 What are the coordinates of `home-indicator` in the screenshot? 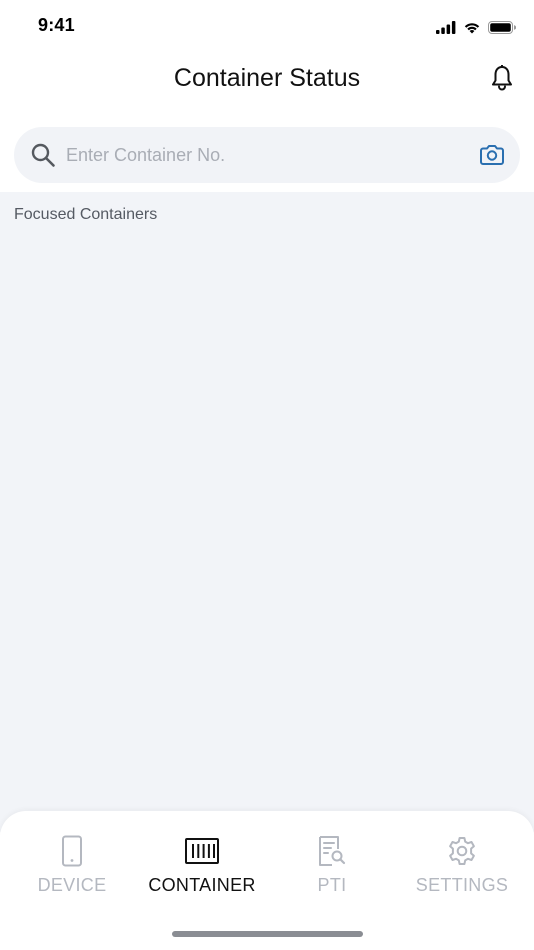 It's located at (267, 934).